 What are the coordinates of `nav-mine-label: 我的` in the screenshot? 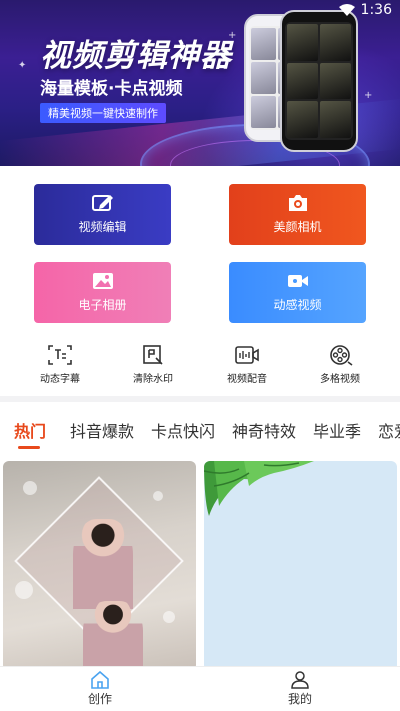 It's located at (299, 699).